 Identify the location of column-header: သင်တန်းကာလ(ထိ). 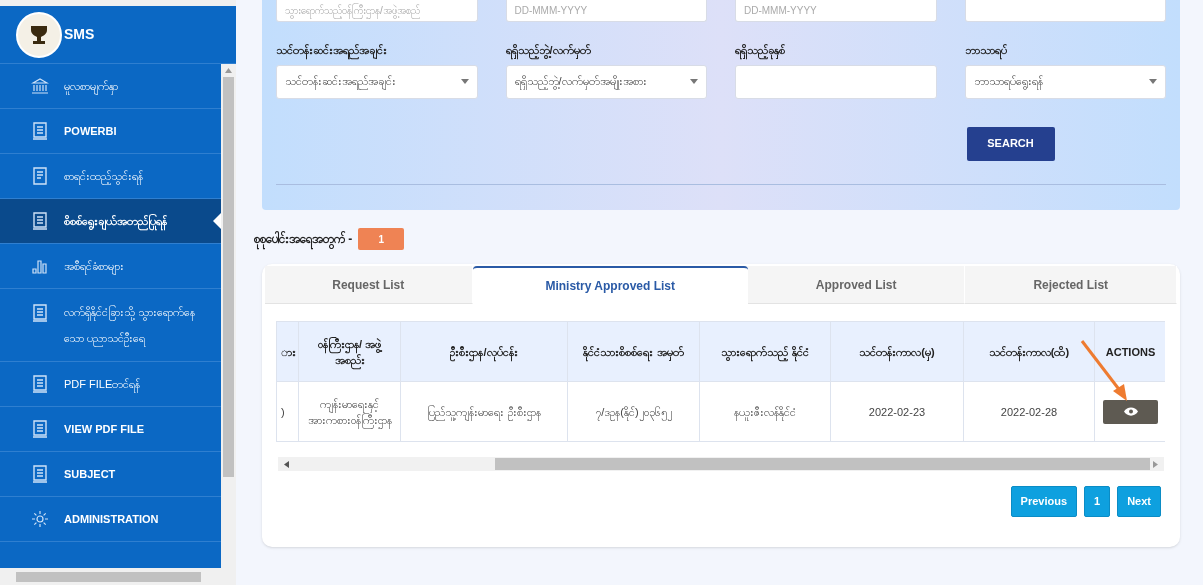
(1029, 351).